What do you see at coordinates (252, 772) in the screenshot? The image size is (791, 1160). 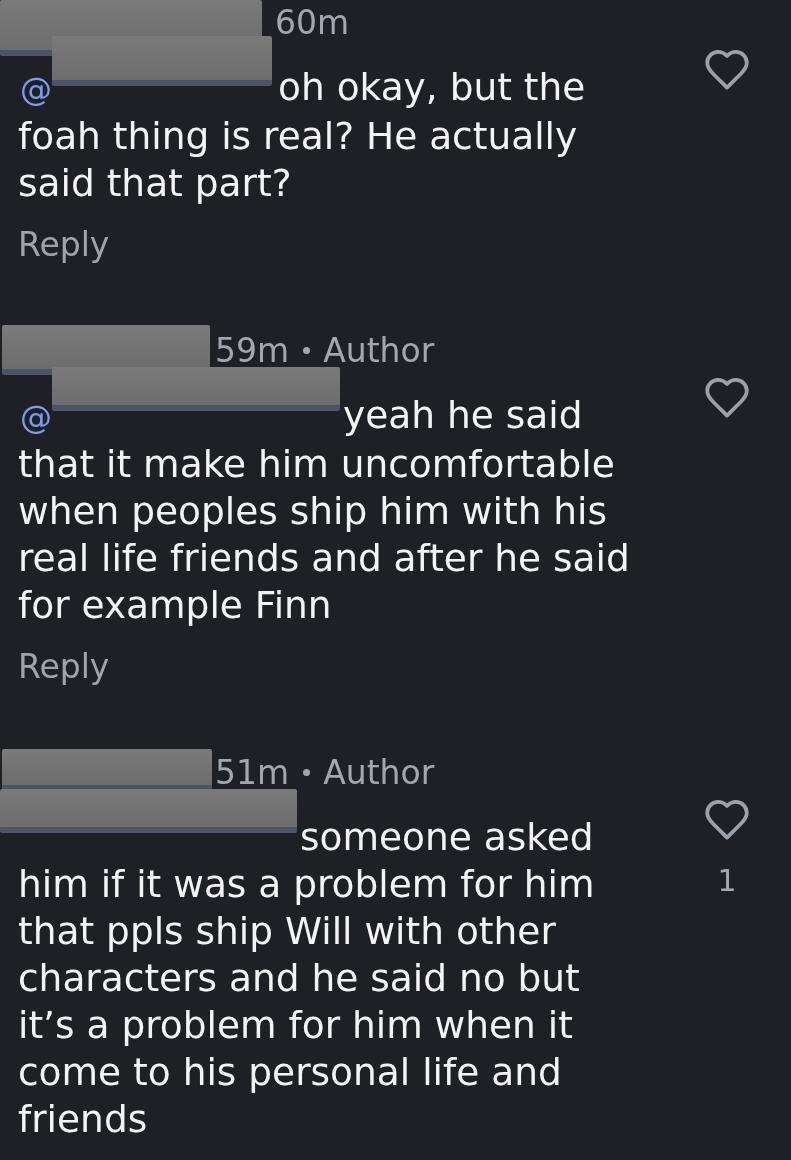 I see `timestamp: 51m` at bounding box center [252, 772].